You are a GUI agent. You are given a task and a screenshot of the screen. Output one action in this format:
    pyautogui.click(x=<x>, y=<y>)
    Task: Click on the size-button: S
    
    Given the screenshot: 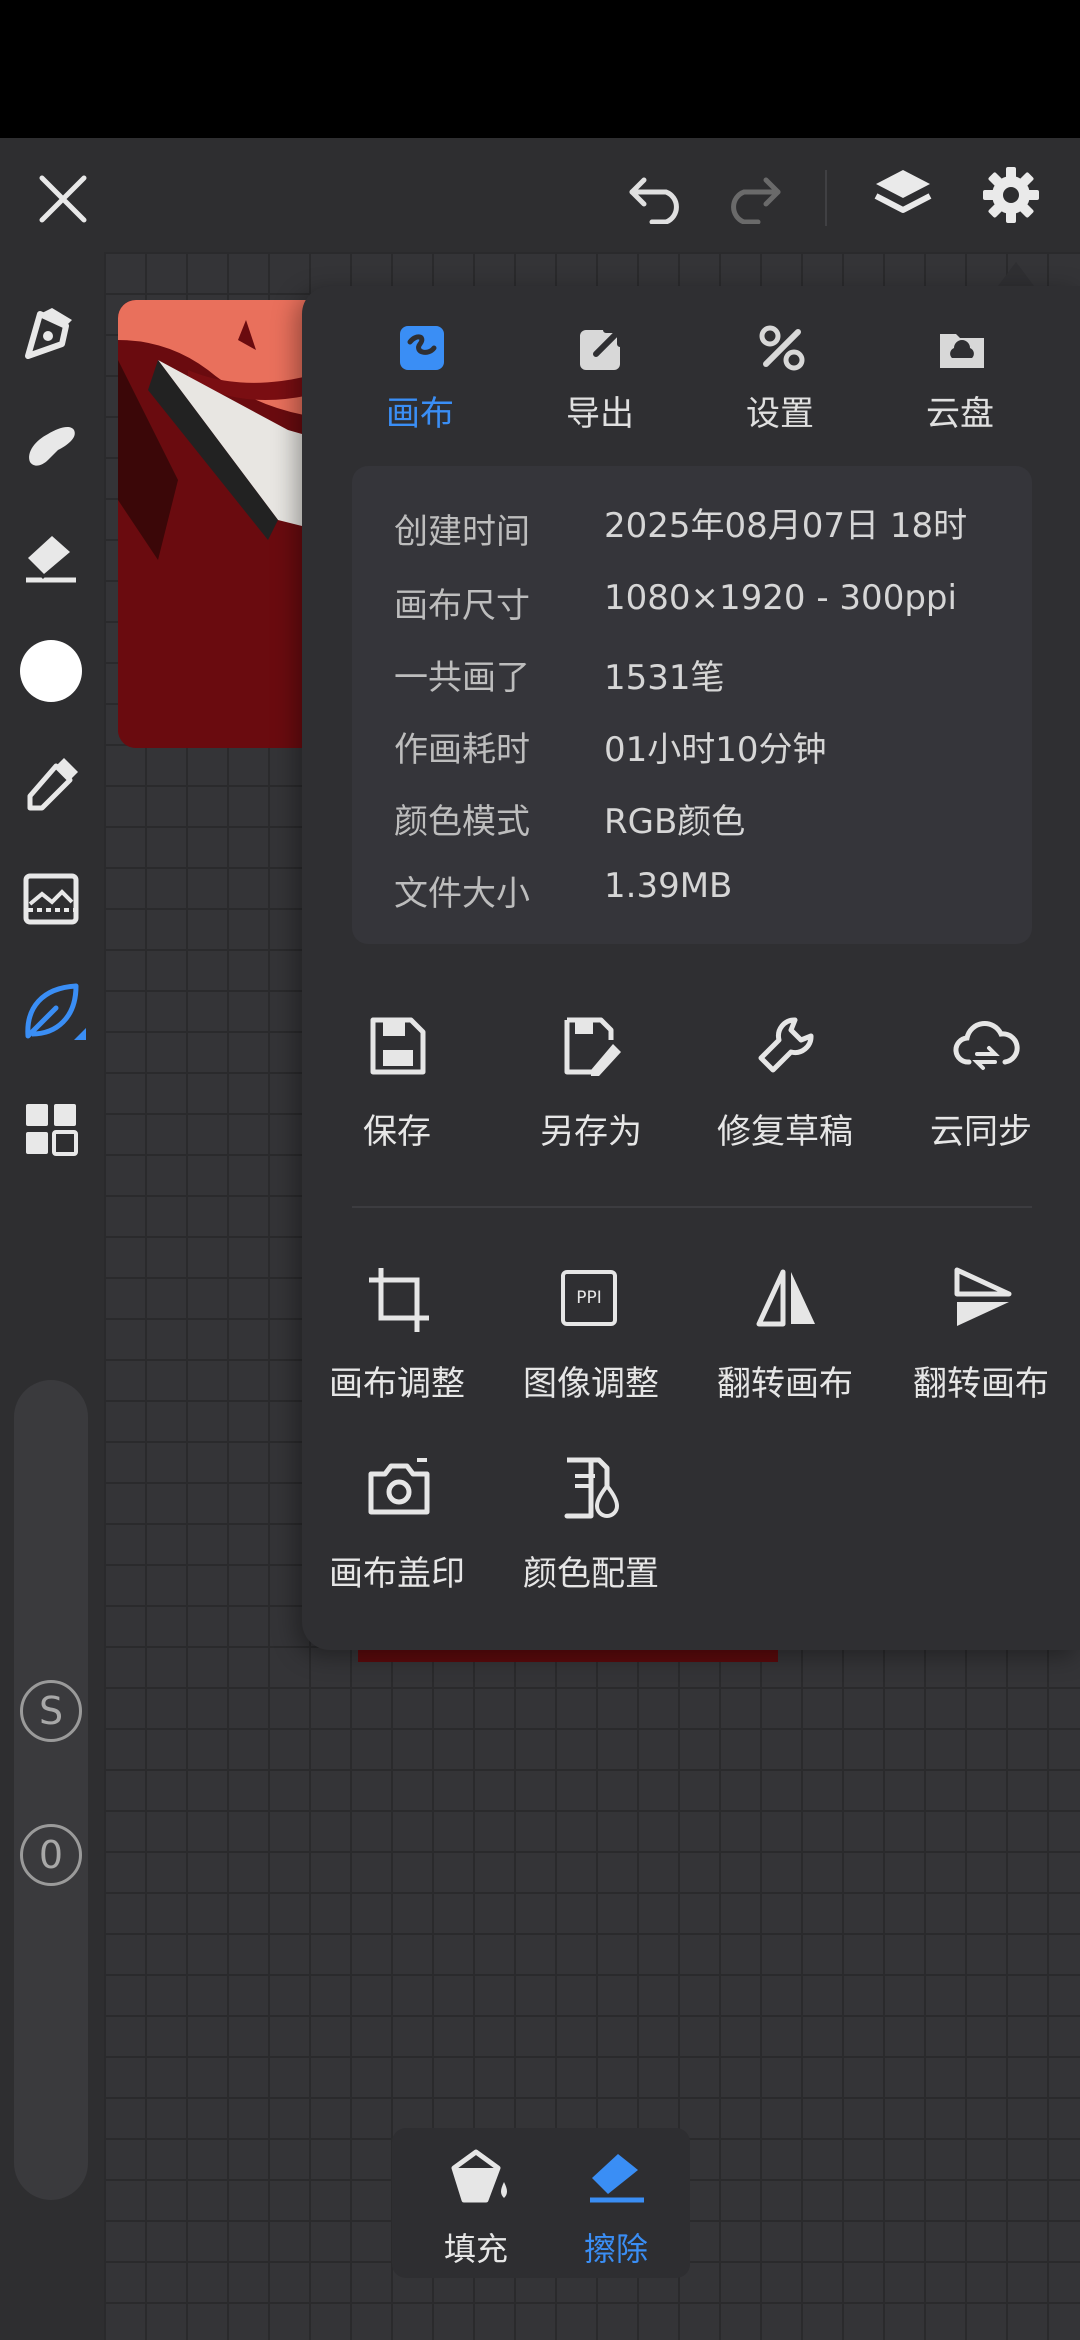 What is the action you would take?
    pyautogui.click(x=51, y=1711)
    